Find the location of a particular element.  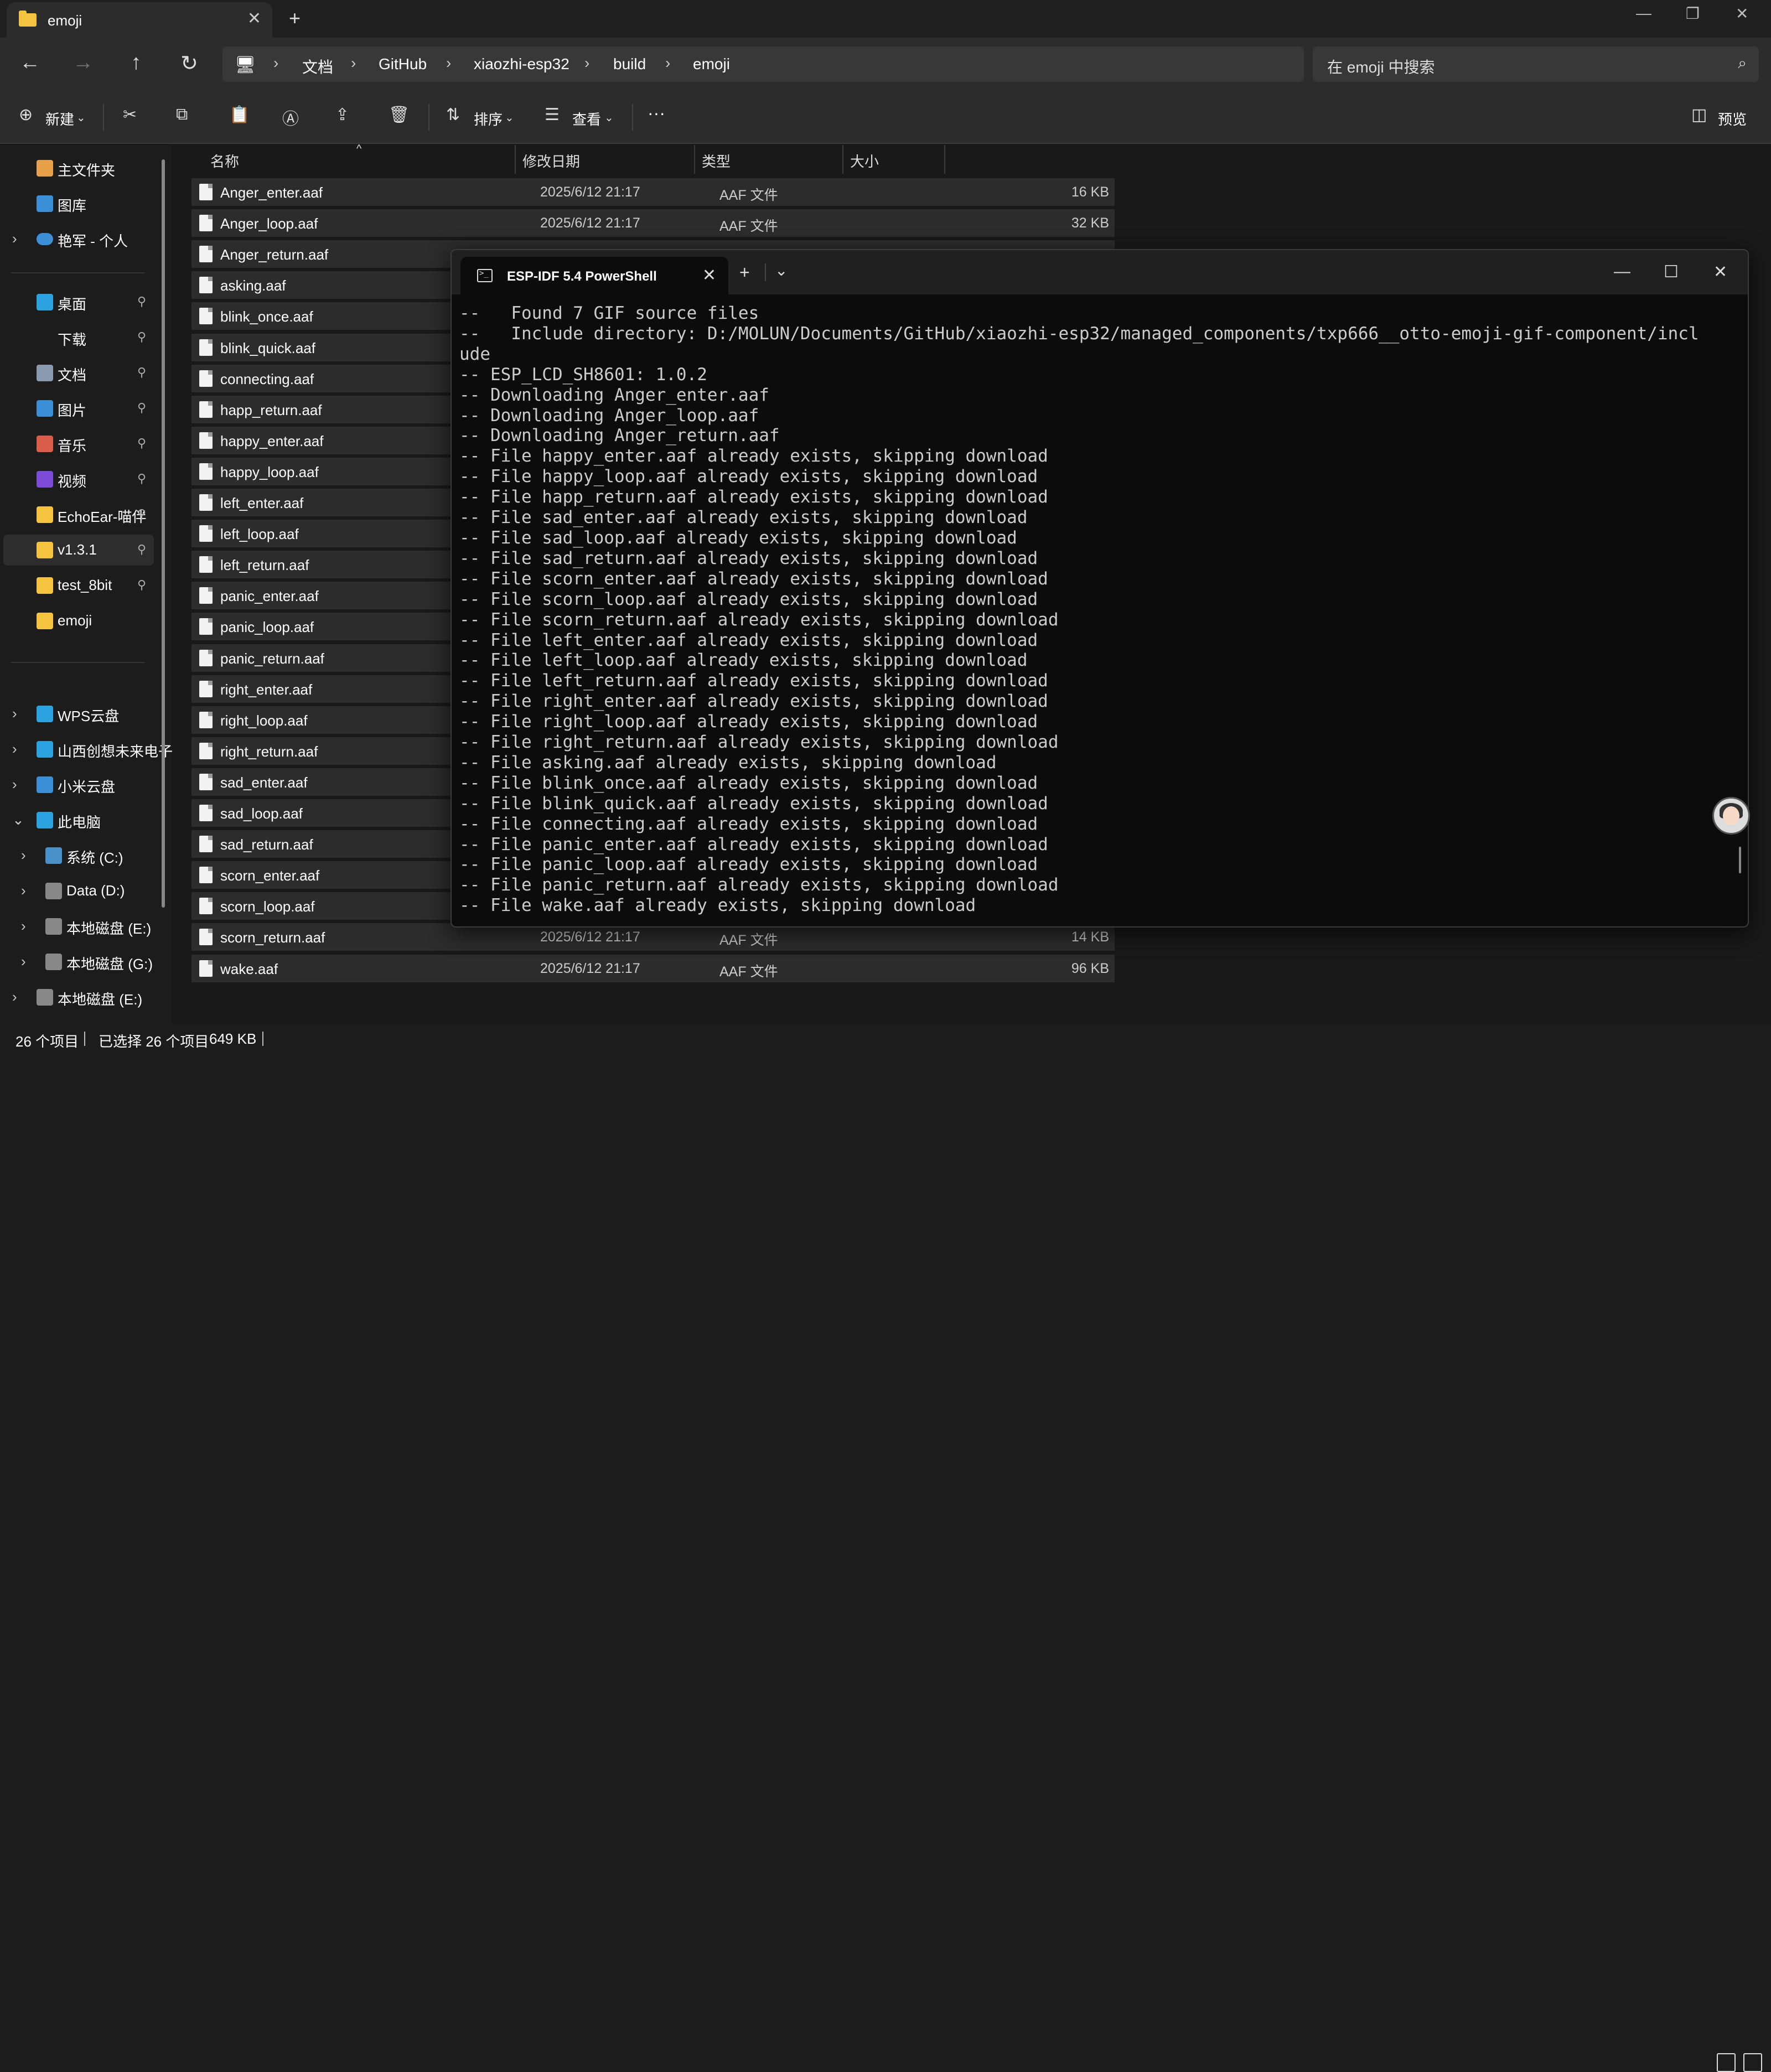

preview-pane-icon: ◫ is located at coordinates (1699, 115).